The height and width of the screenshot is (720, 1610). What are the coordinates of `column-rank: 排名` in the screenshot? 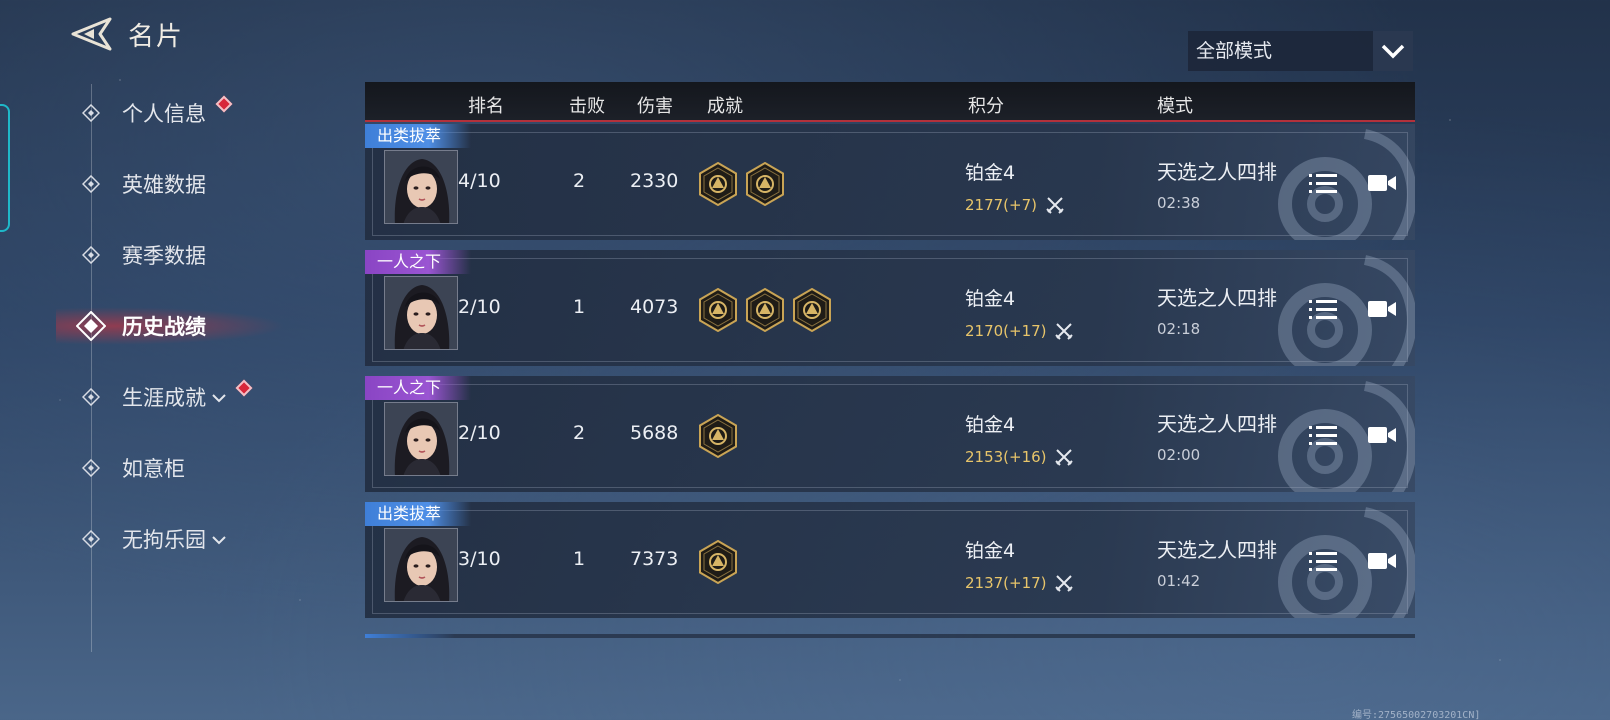 It's located at (486, 106).